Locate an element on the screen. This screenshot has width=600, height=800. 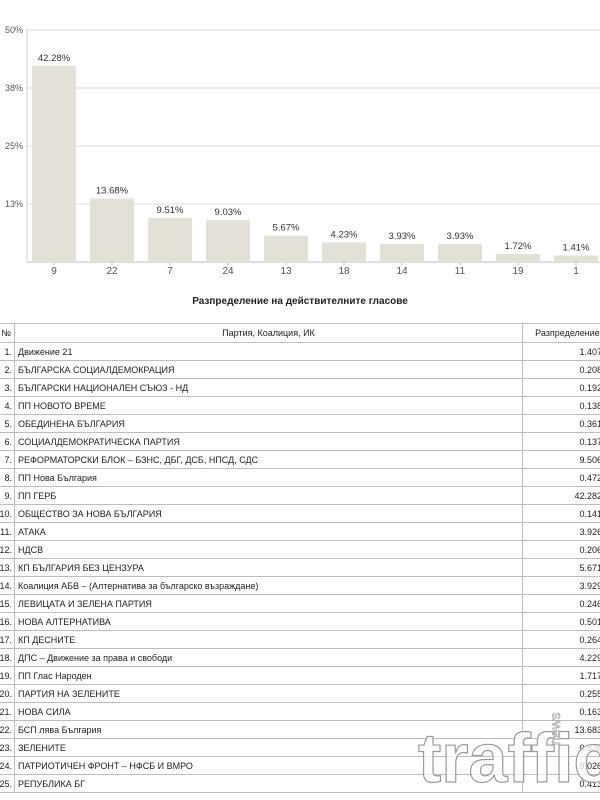
row-distribution-value: 0.138% is located at coordinates (561, 405).